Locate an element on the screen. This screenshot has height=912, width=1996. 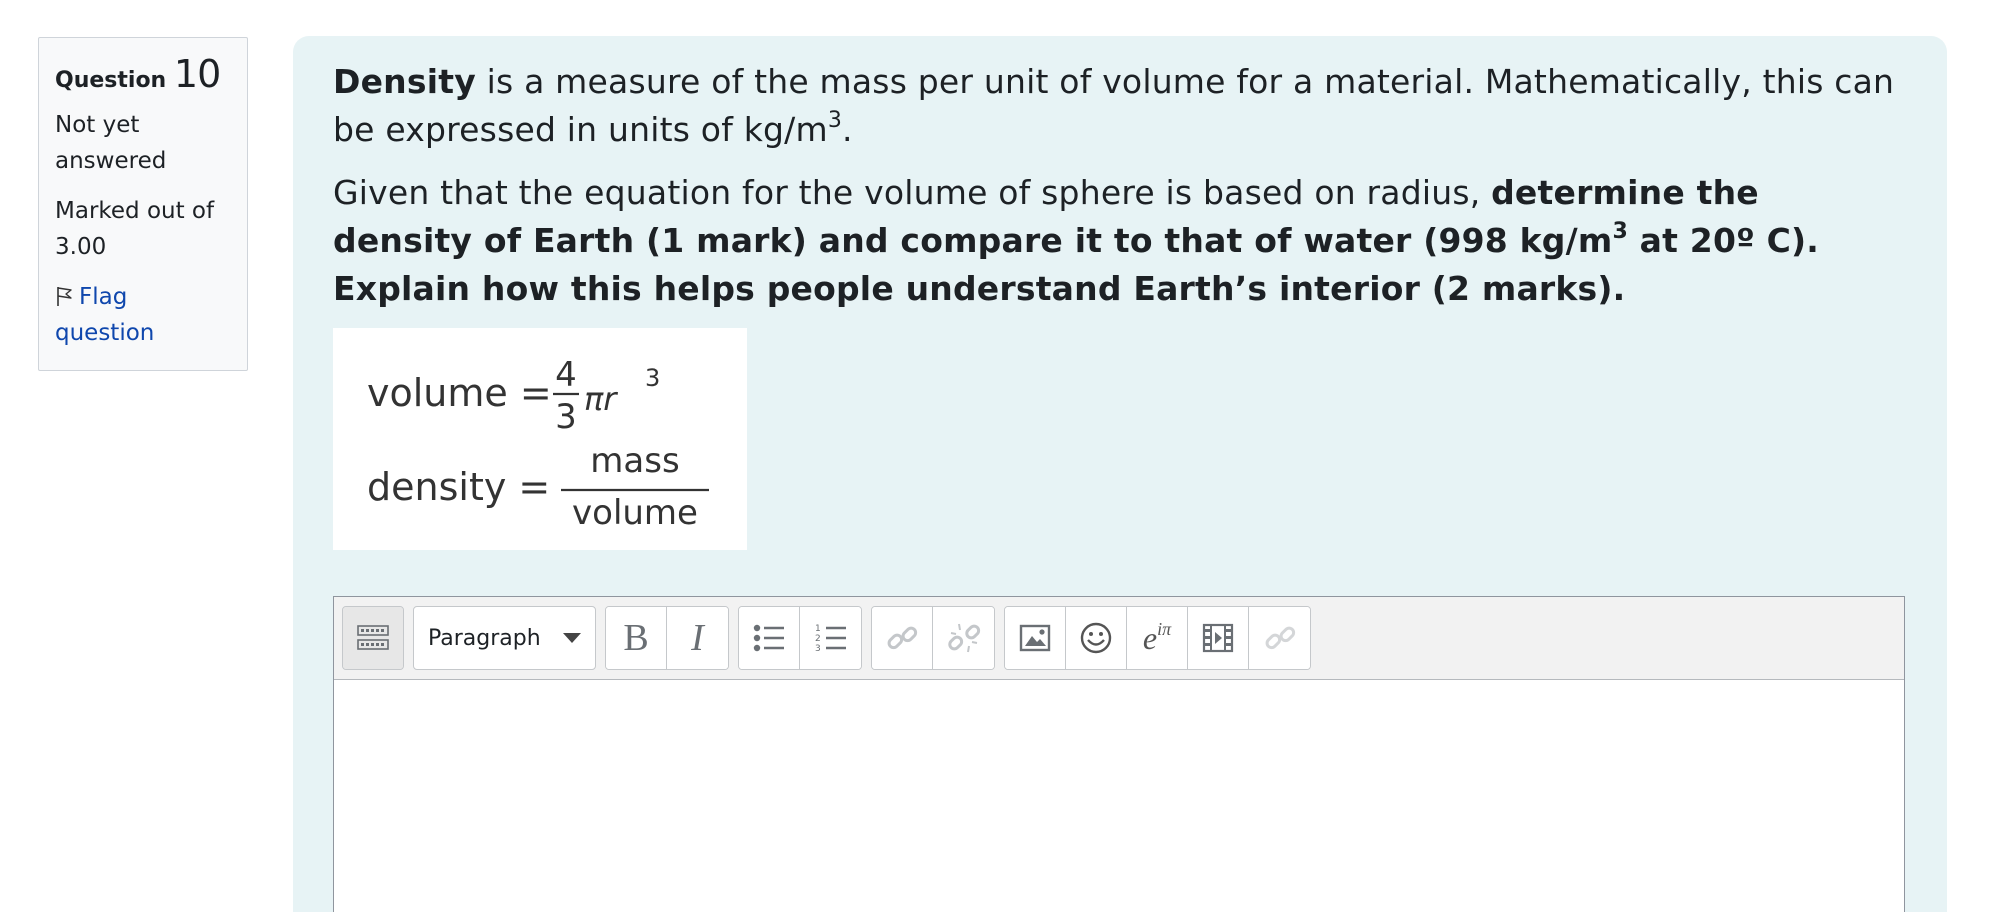
chevron-down-icon is located at coordinates (572, 638).